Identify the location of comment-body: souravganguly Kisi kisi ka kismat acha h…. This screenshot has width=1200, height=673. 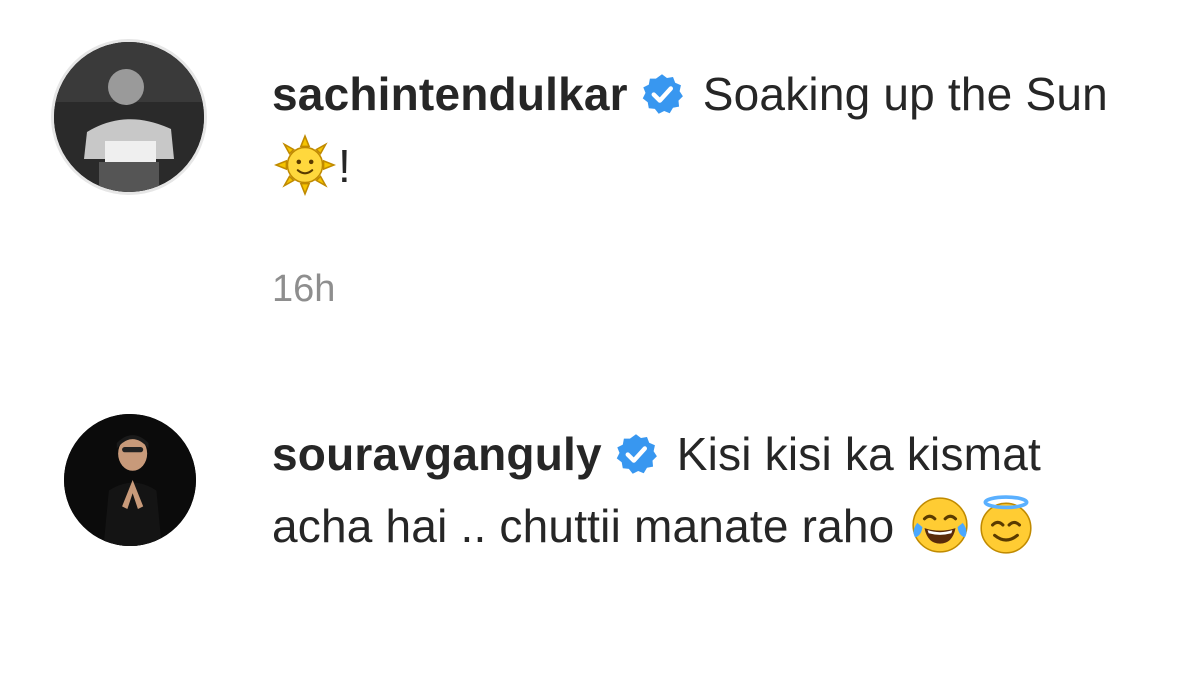
(687, 490).